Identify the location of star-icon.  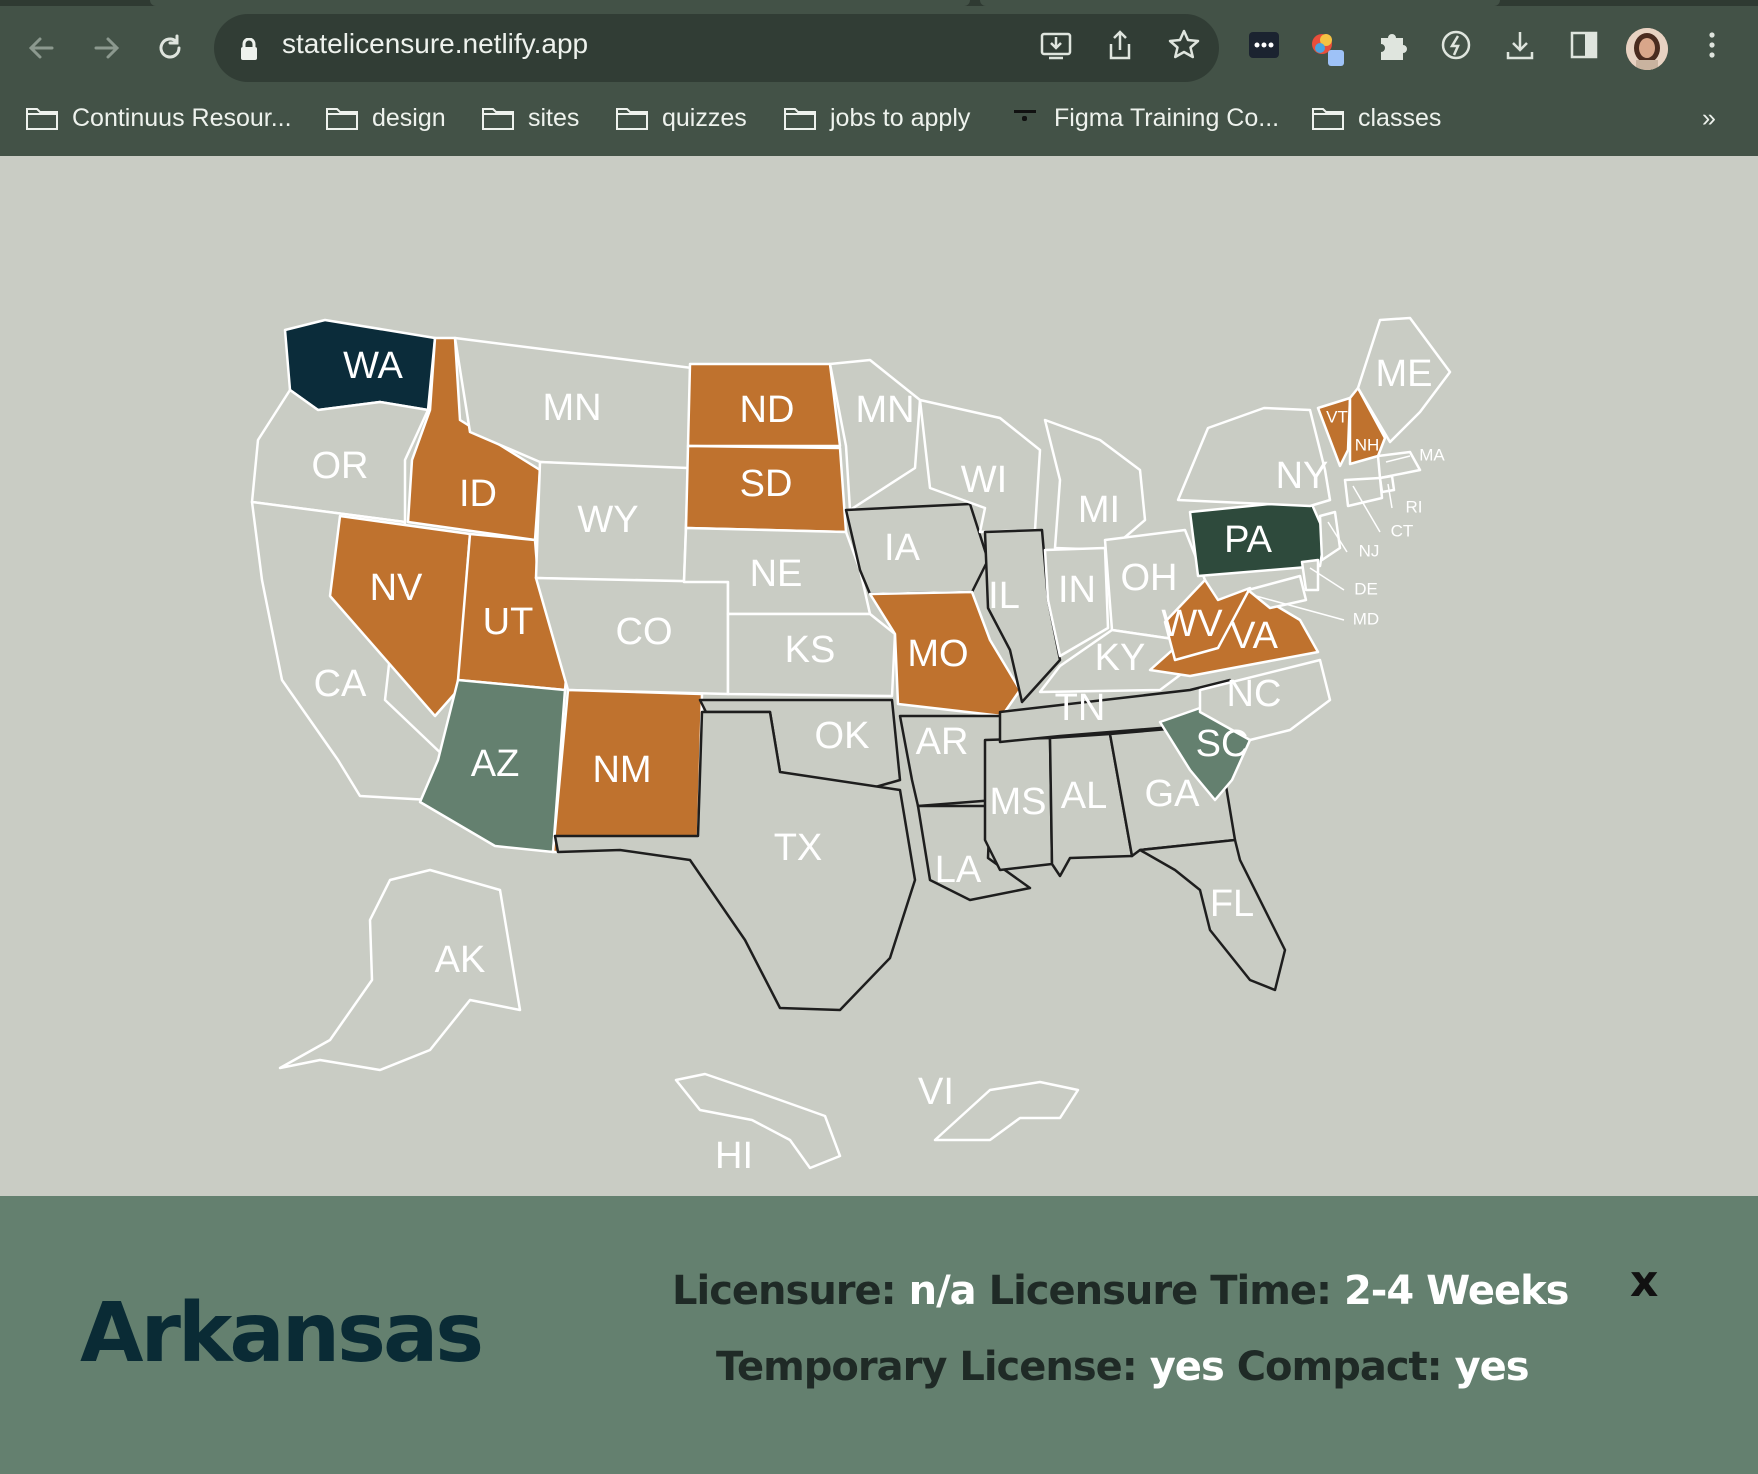
(1184, 44).